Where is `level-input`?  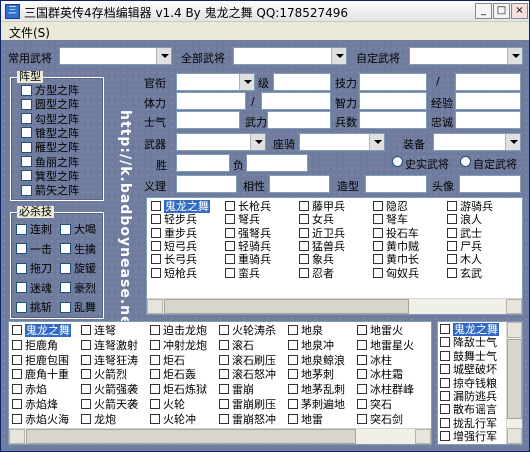
level-input is located at coordinates (302, 82).